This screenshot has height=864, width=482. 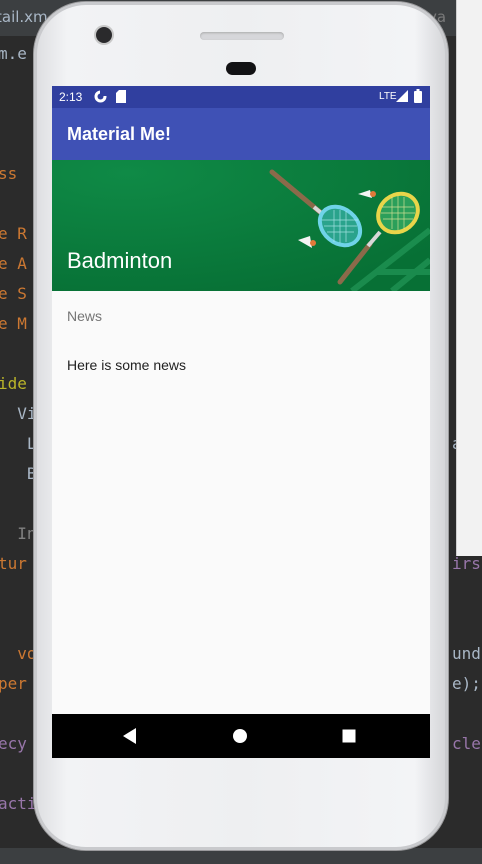 I want to click on navigation-bar, so click(x=241, y=736).